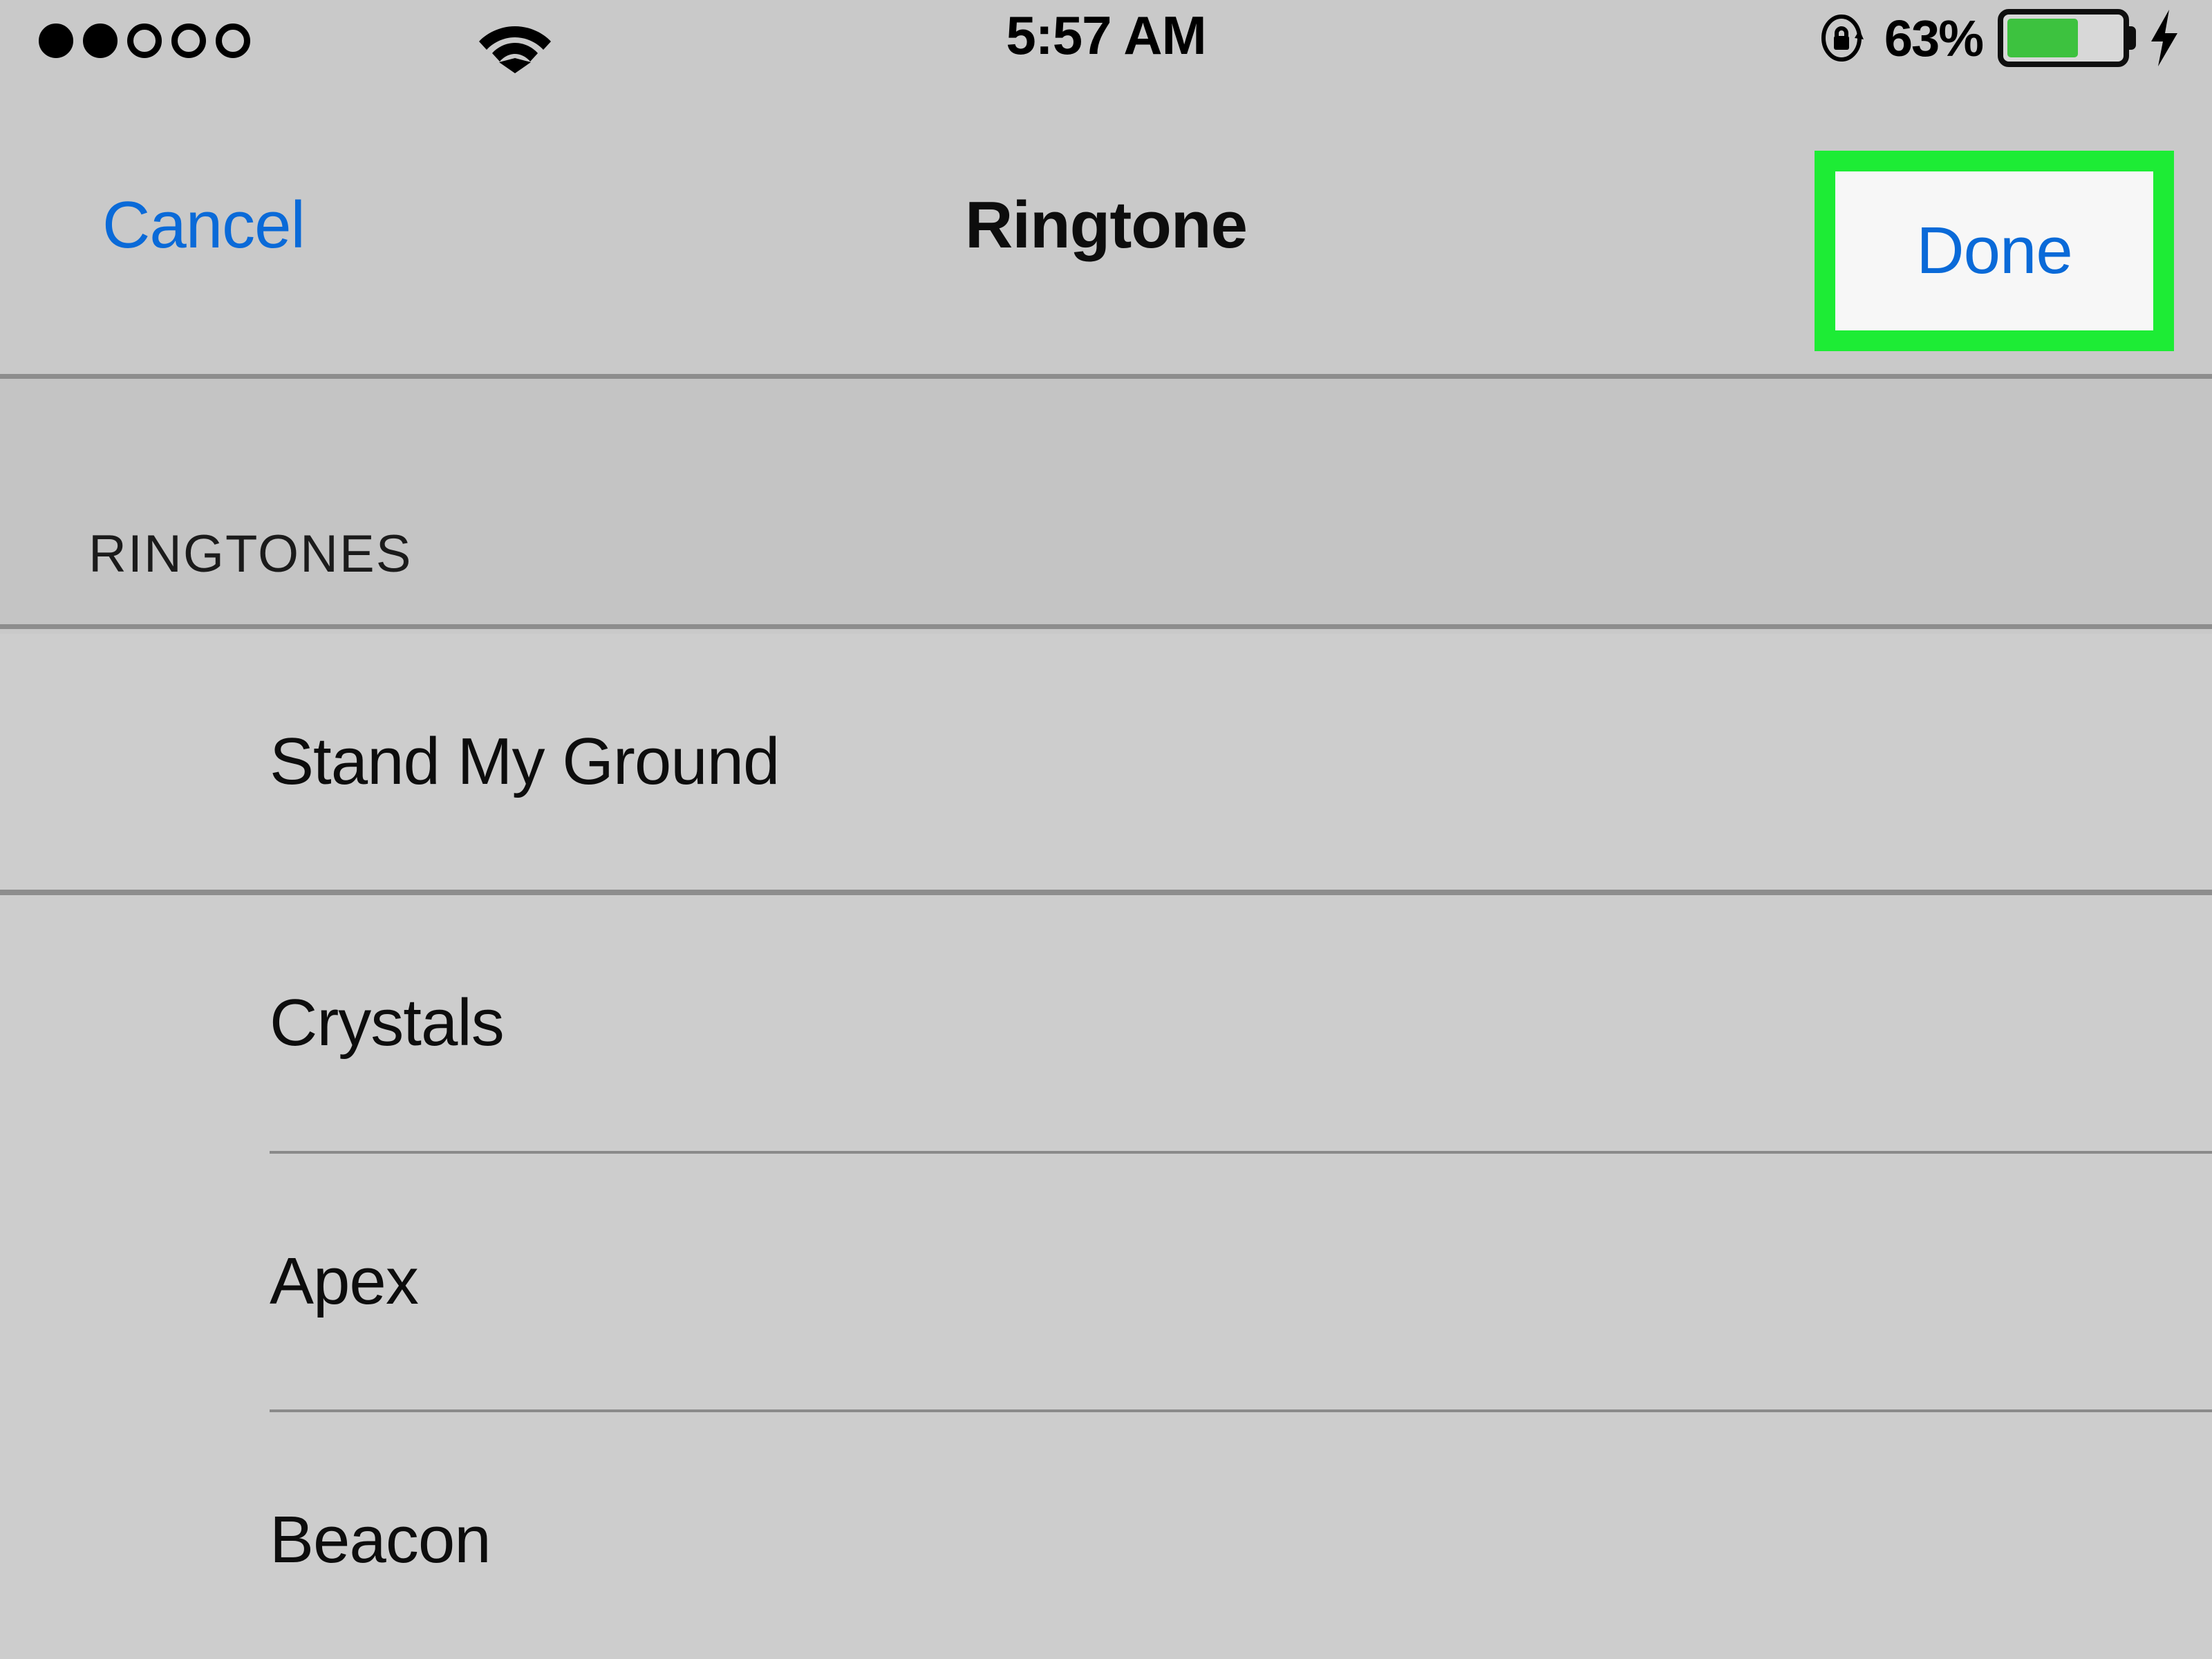 The height and width of the screenshot is (1659, 2212). I want to click on battery-icon, so click(2067, 38).